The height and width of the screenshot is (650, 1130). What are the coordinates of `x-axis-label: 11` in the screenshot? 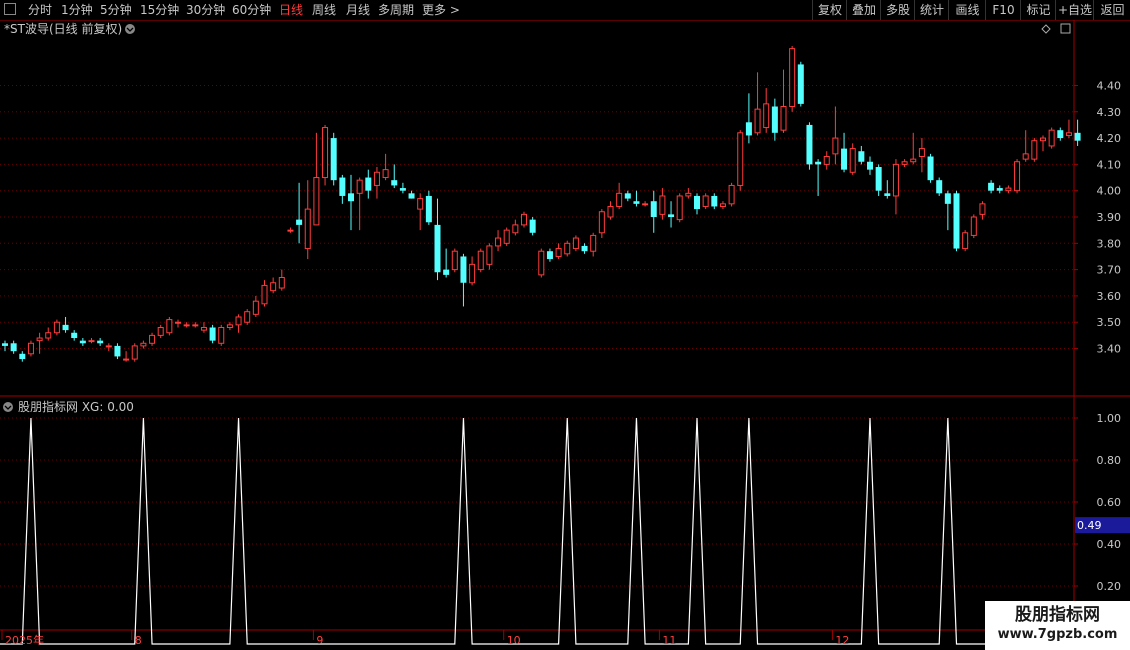 It's located at (669, 640).